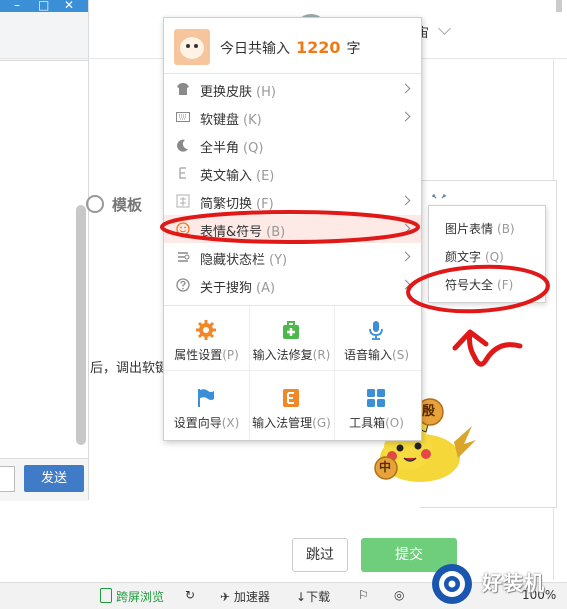  What do you see at coordinates (265, 176) in the screenshot?
I see `shortcut-key: (E)` at bounding box center [265, 176].